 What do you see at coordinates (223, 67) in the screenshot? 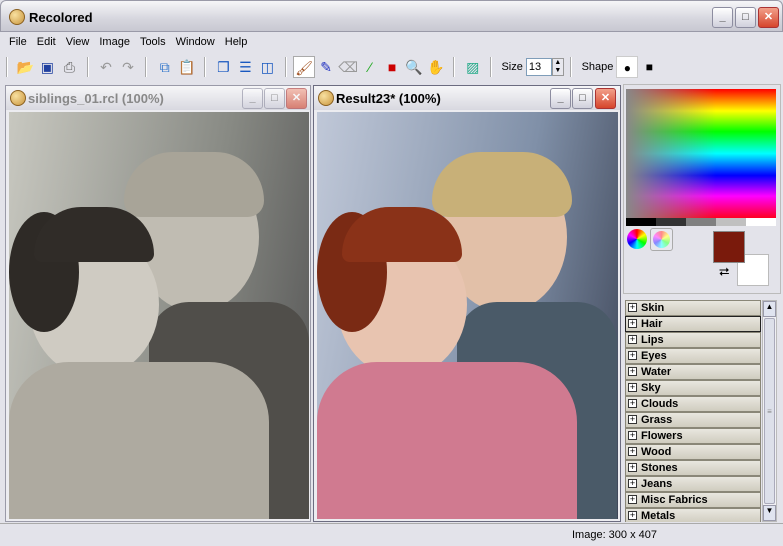
I see `cascade-icon: ❐` at bounding box center [223, 67].